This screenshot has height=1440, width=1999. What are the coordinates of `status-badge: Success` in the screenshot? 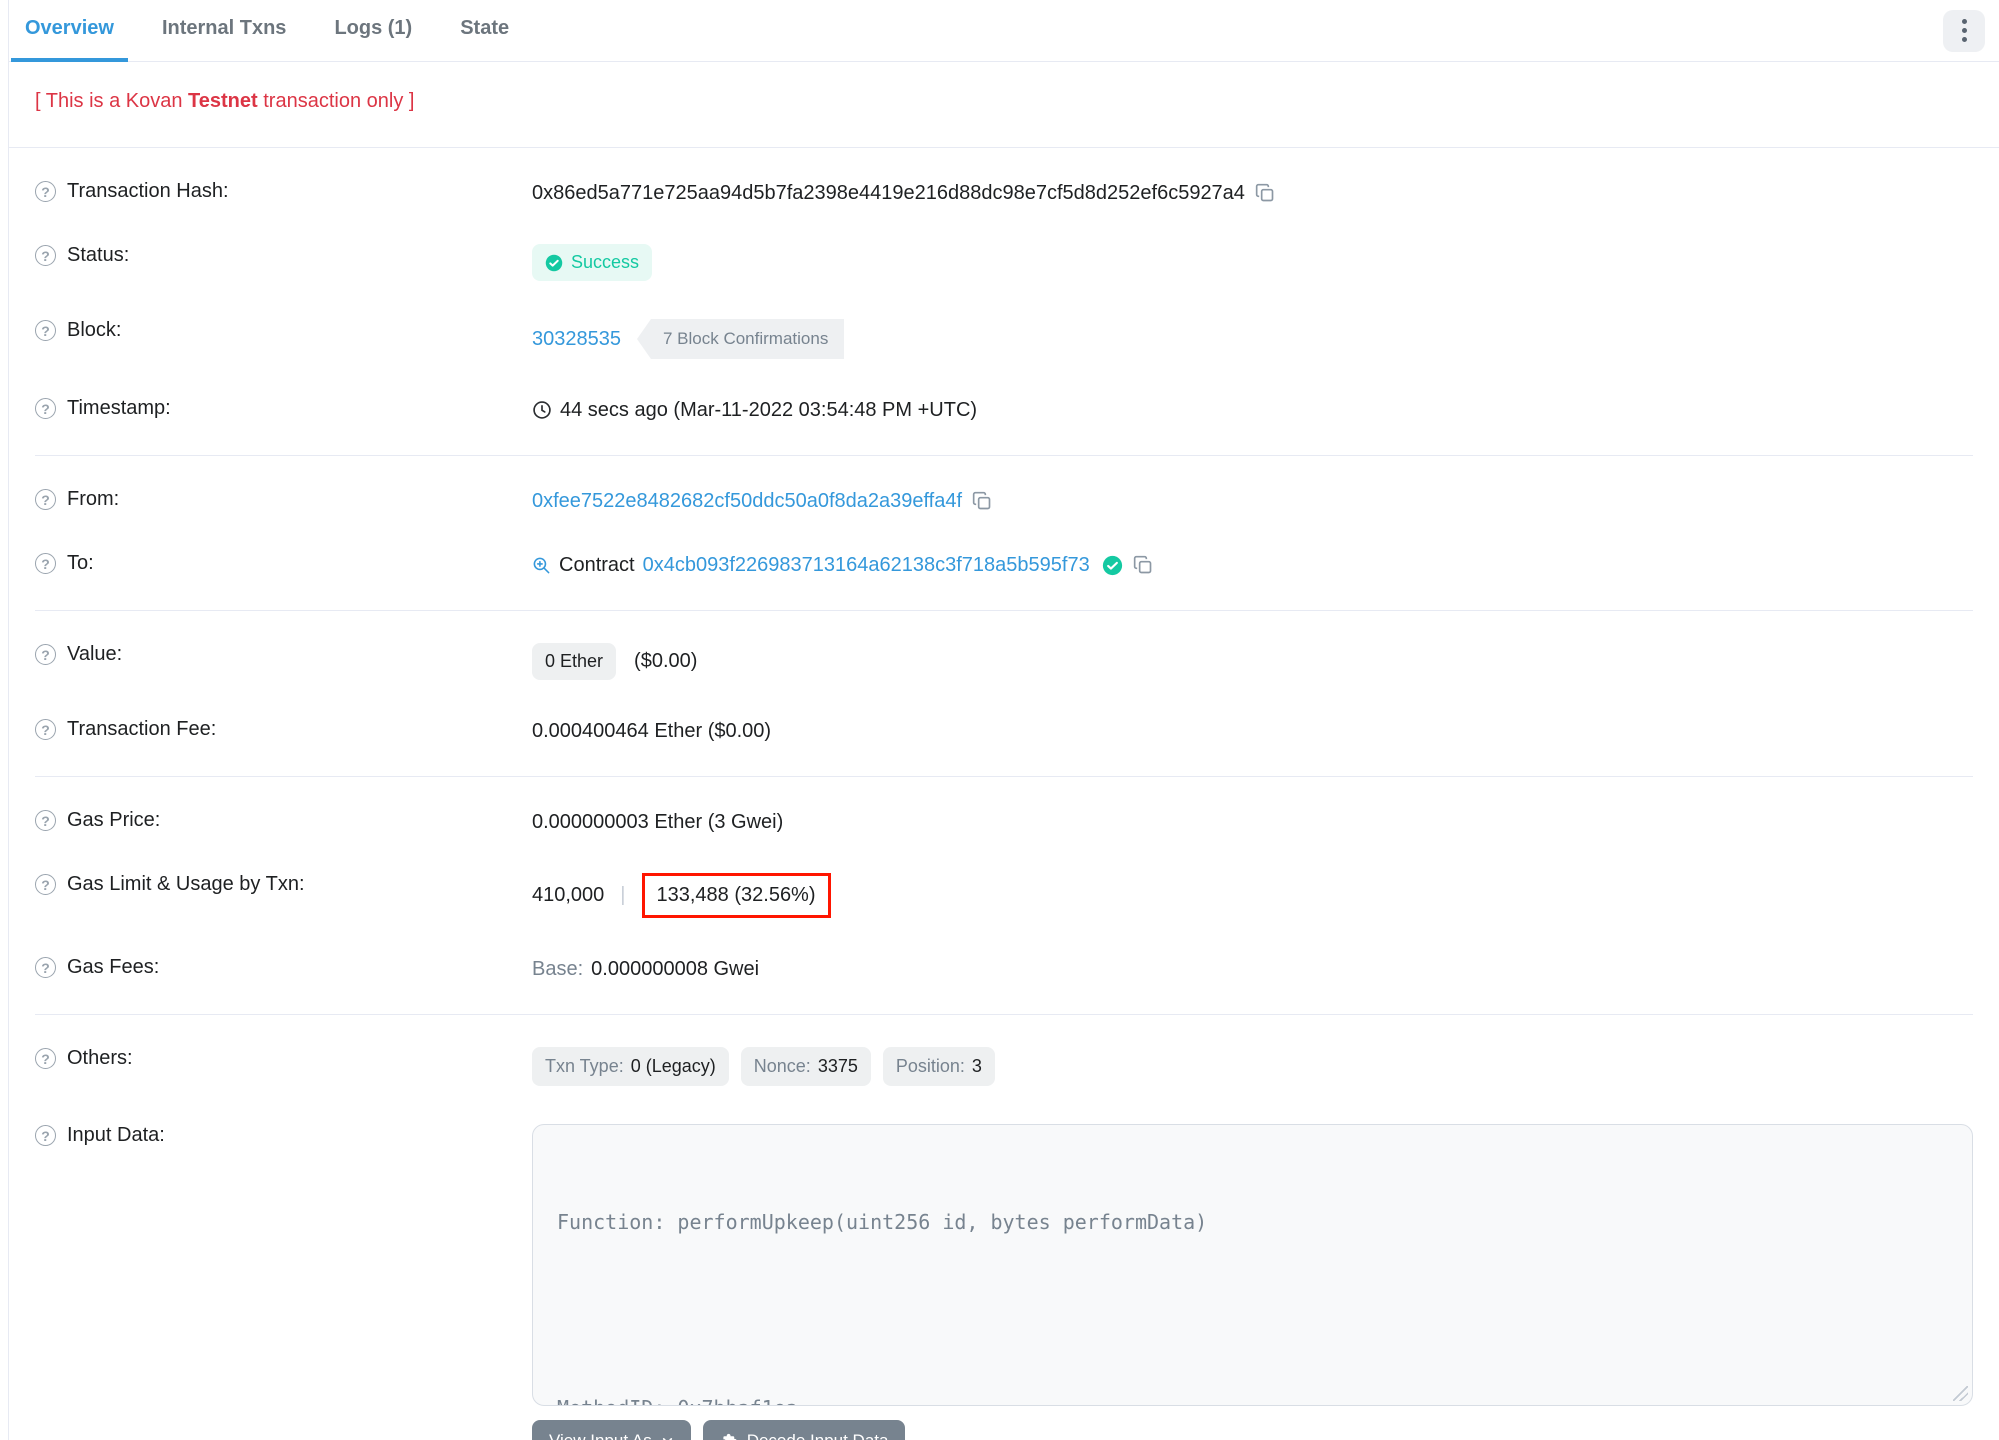 It's located at (592, 262).